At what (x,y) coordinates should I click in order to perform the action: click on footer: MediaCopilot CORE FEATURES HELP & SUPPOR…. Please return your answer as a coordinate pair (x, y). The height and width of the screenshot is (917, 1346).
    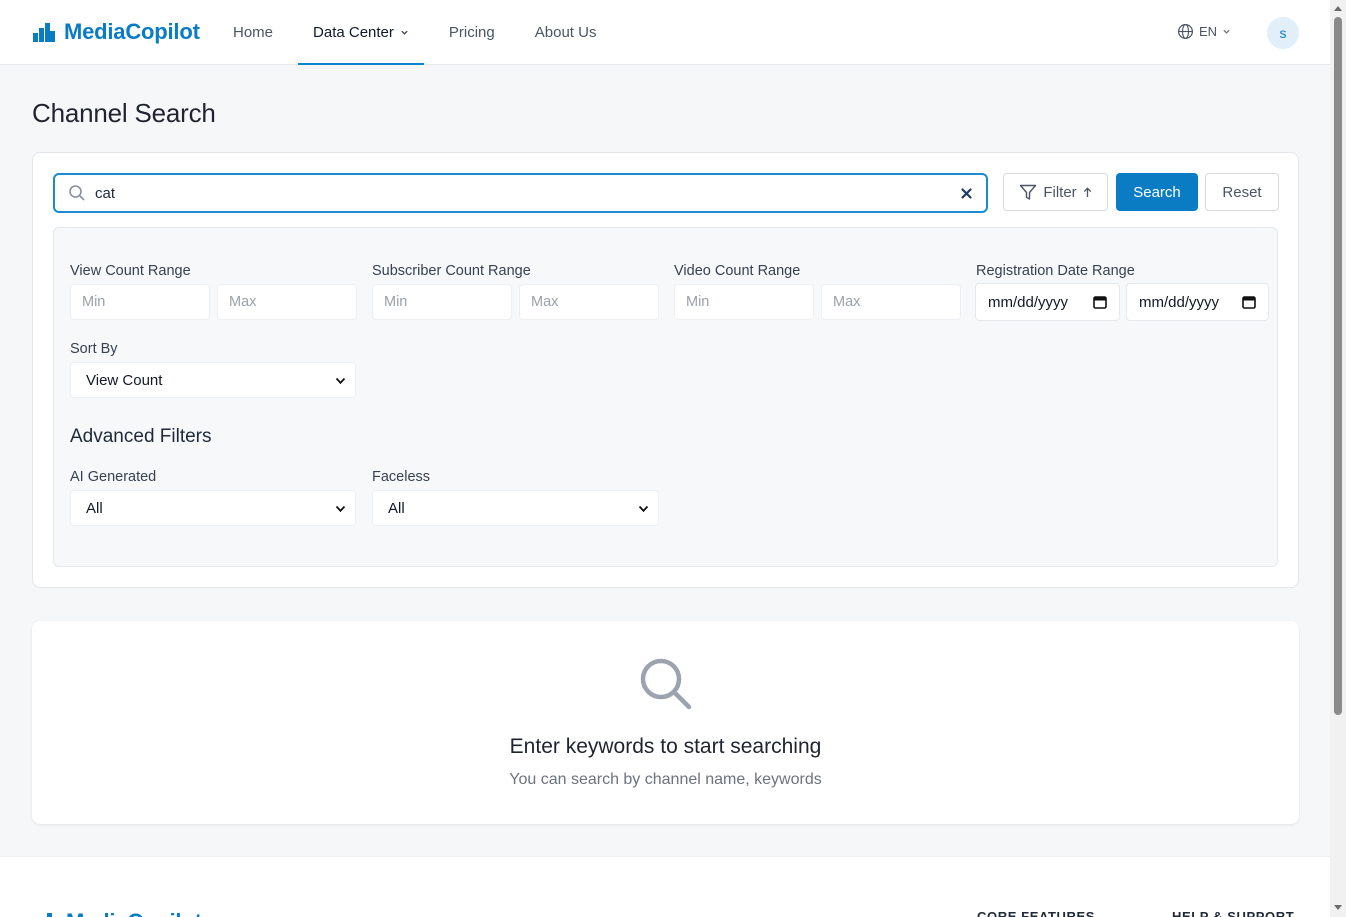
    Looking at the image, I should click on (665, 886).